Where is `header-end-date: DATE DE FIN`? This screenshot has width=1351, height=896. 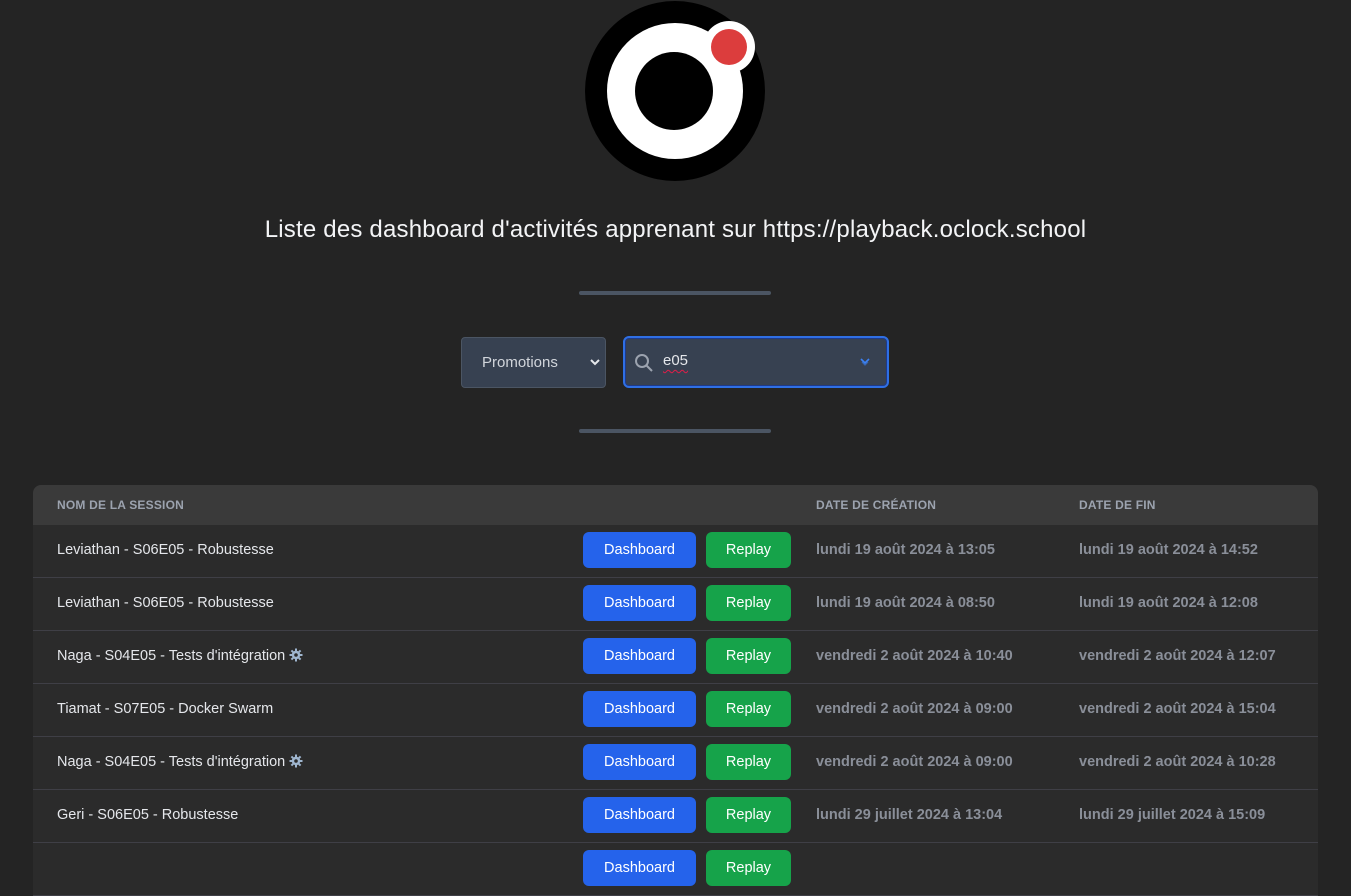 header-end-date: DATE DE FIN is located at coordinates (1117, 505).